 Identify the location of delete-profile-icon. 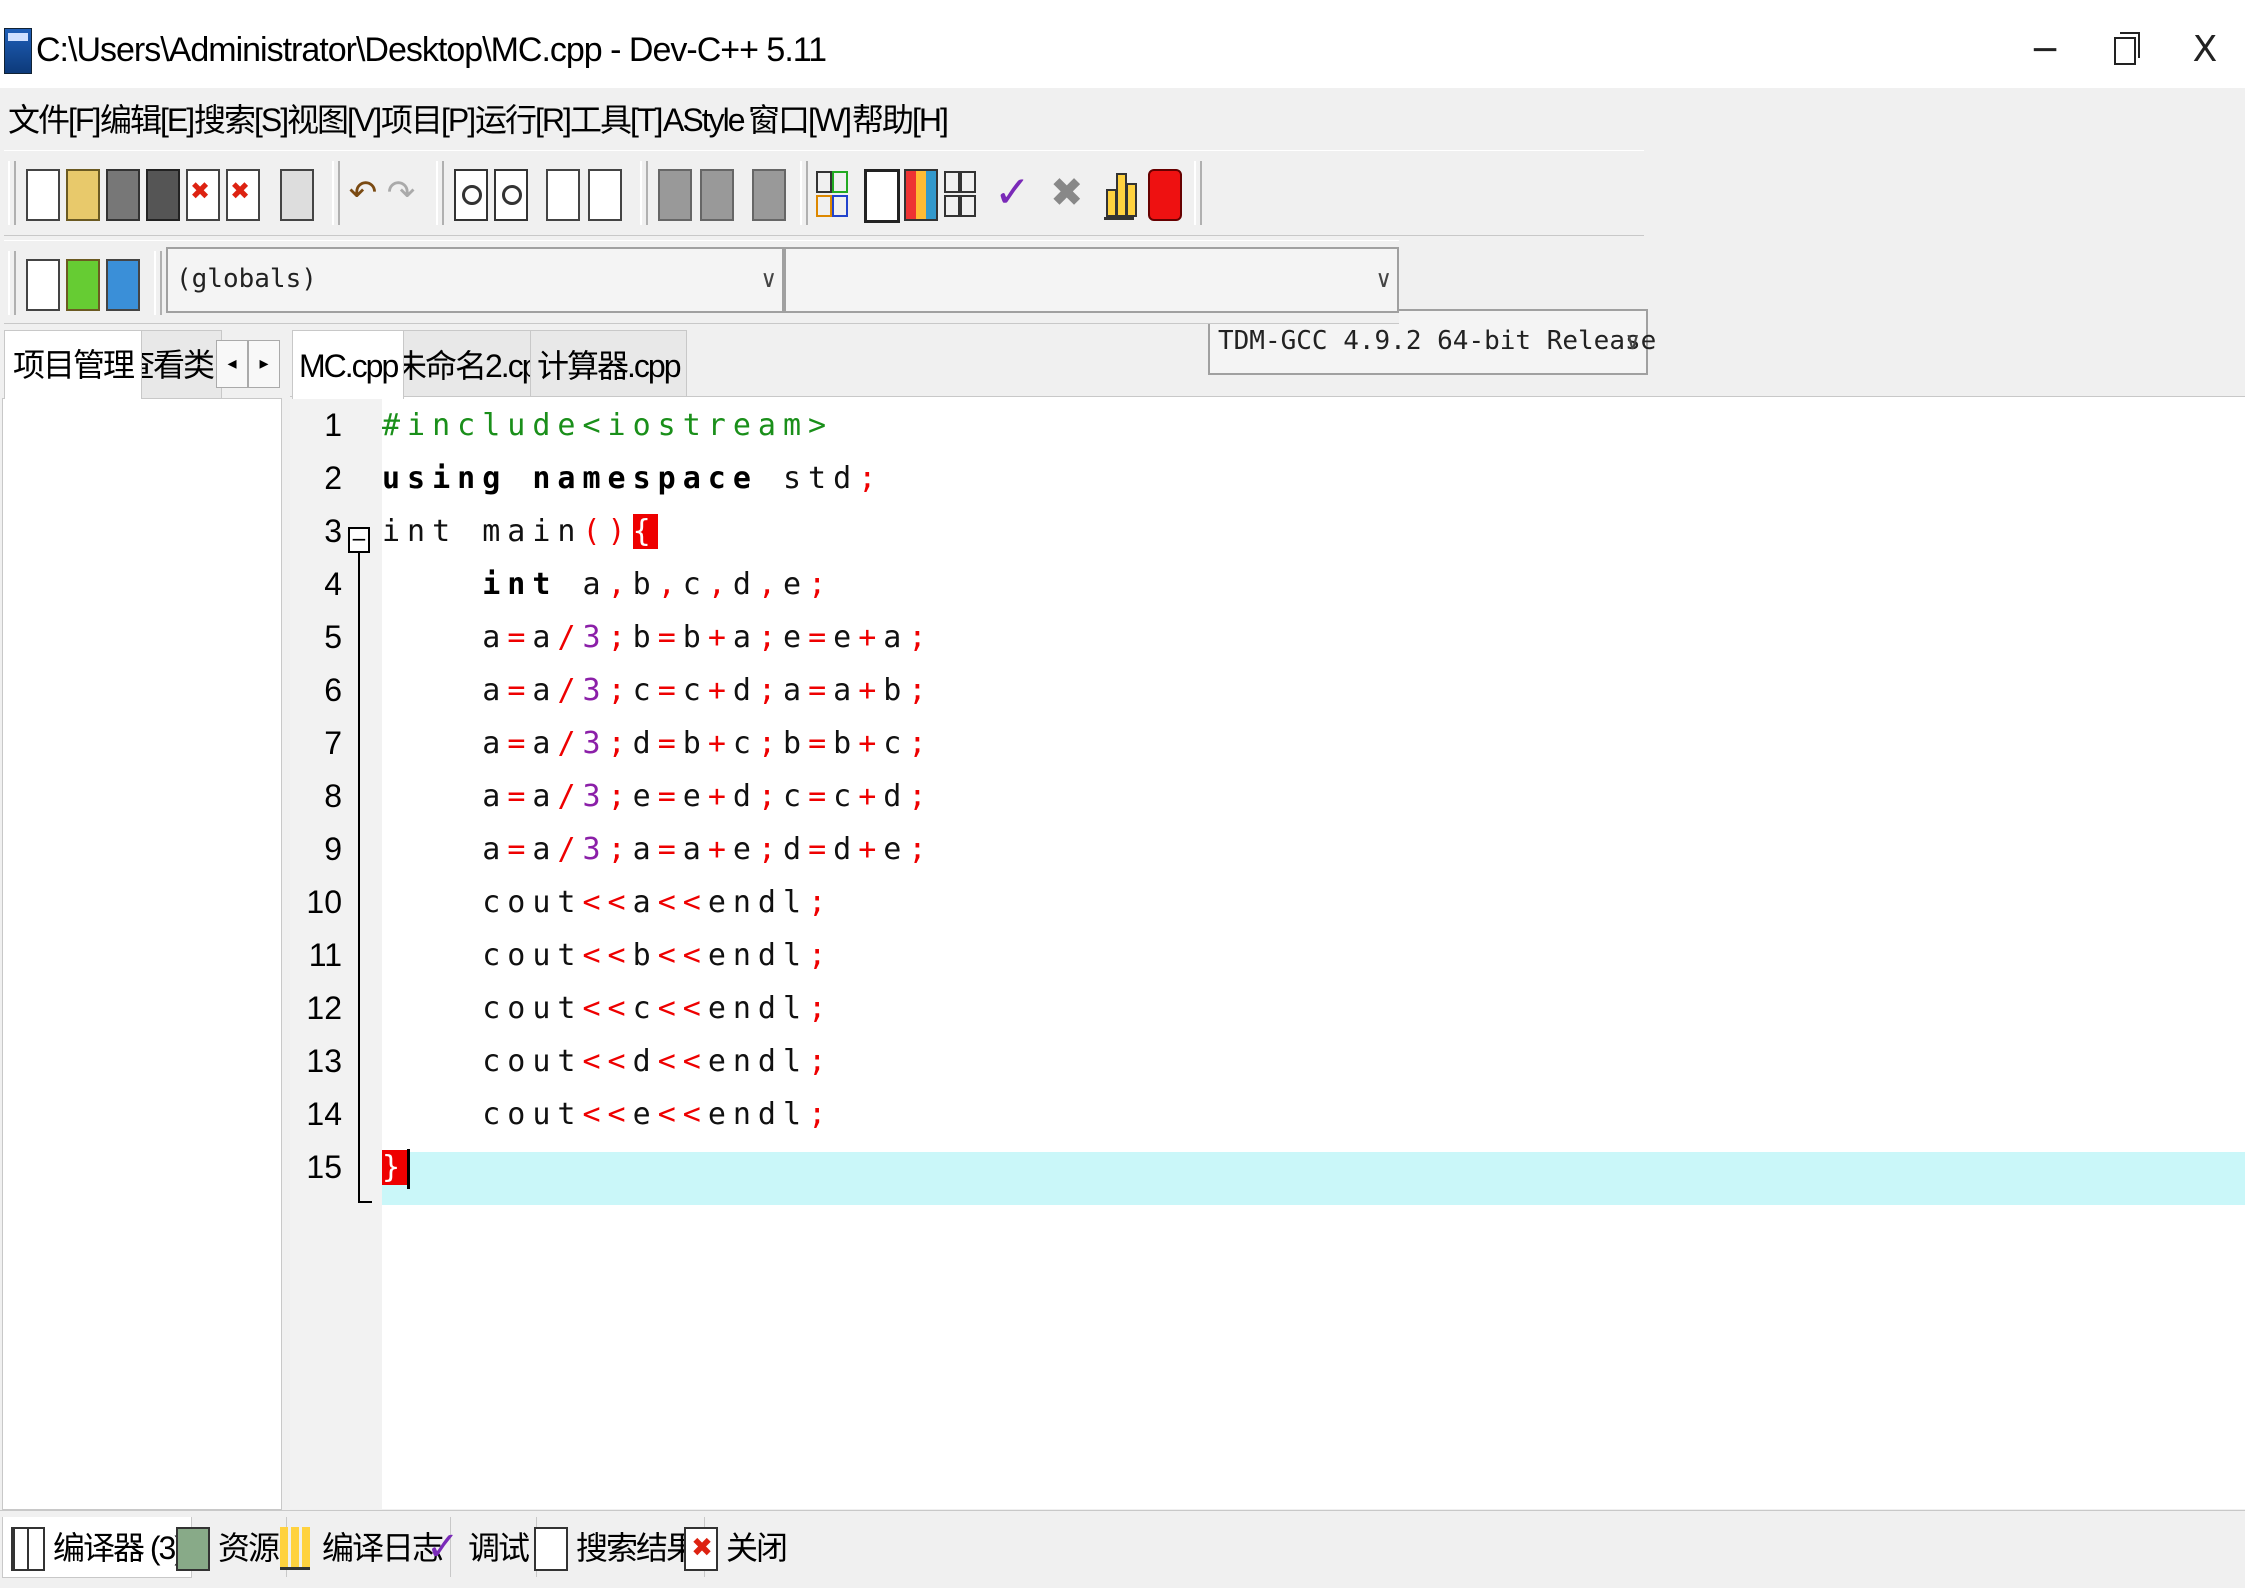
(1165, 195).